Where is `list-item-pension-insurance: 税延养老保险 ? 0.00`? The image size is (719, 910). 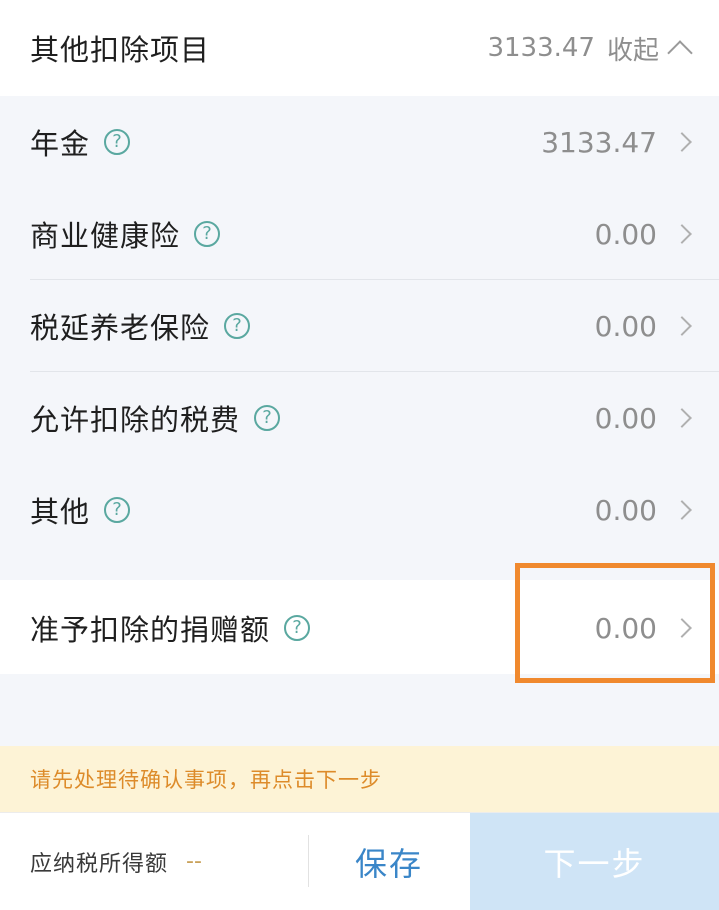
list-item-pension-insurance: 税延养老保险 ? 0.00 is located at coordinates (359, 326).